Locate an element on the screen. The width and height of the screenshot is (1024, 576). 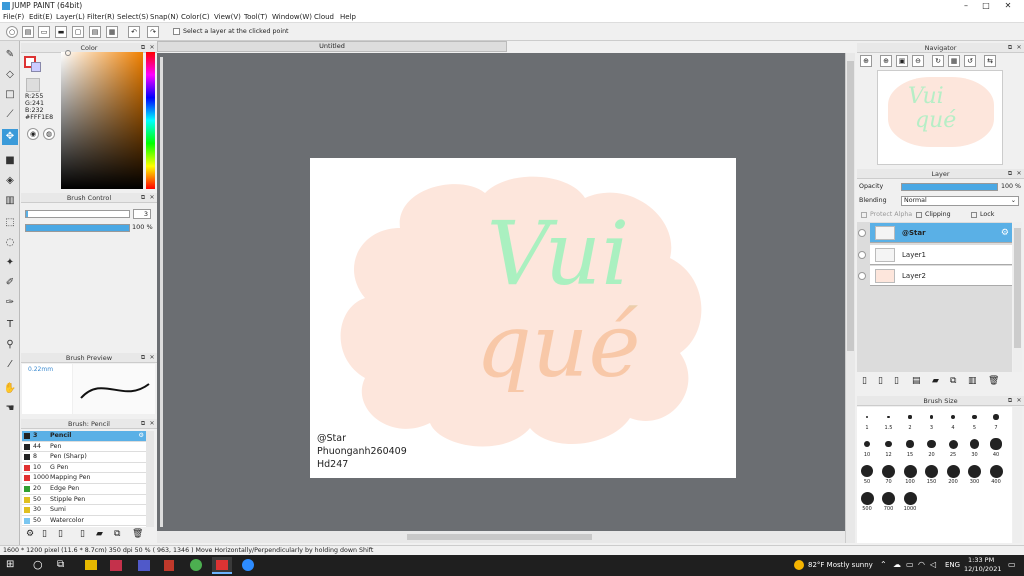
zoom-tool-icon: ⚲ is located at coordinates (10, 345).